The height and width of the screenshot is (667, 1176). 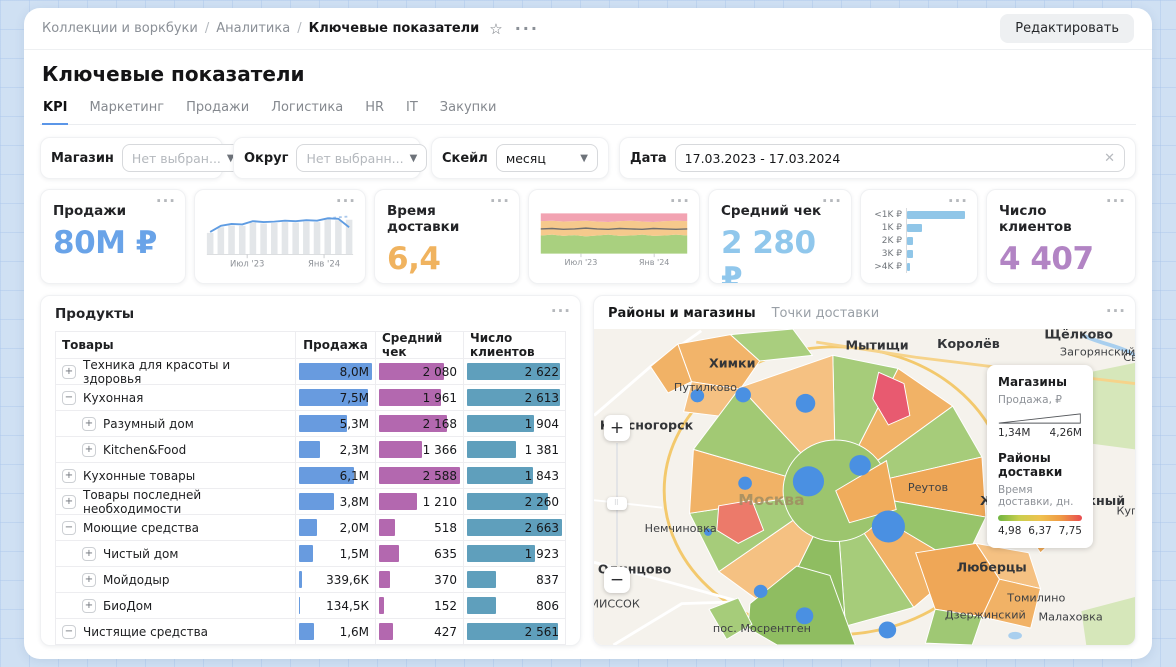 I want to click on tab-procurement: Закупки, so click(x=468, y=109).